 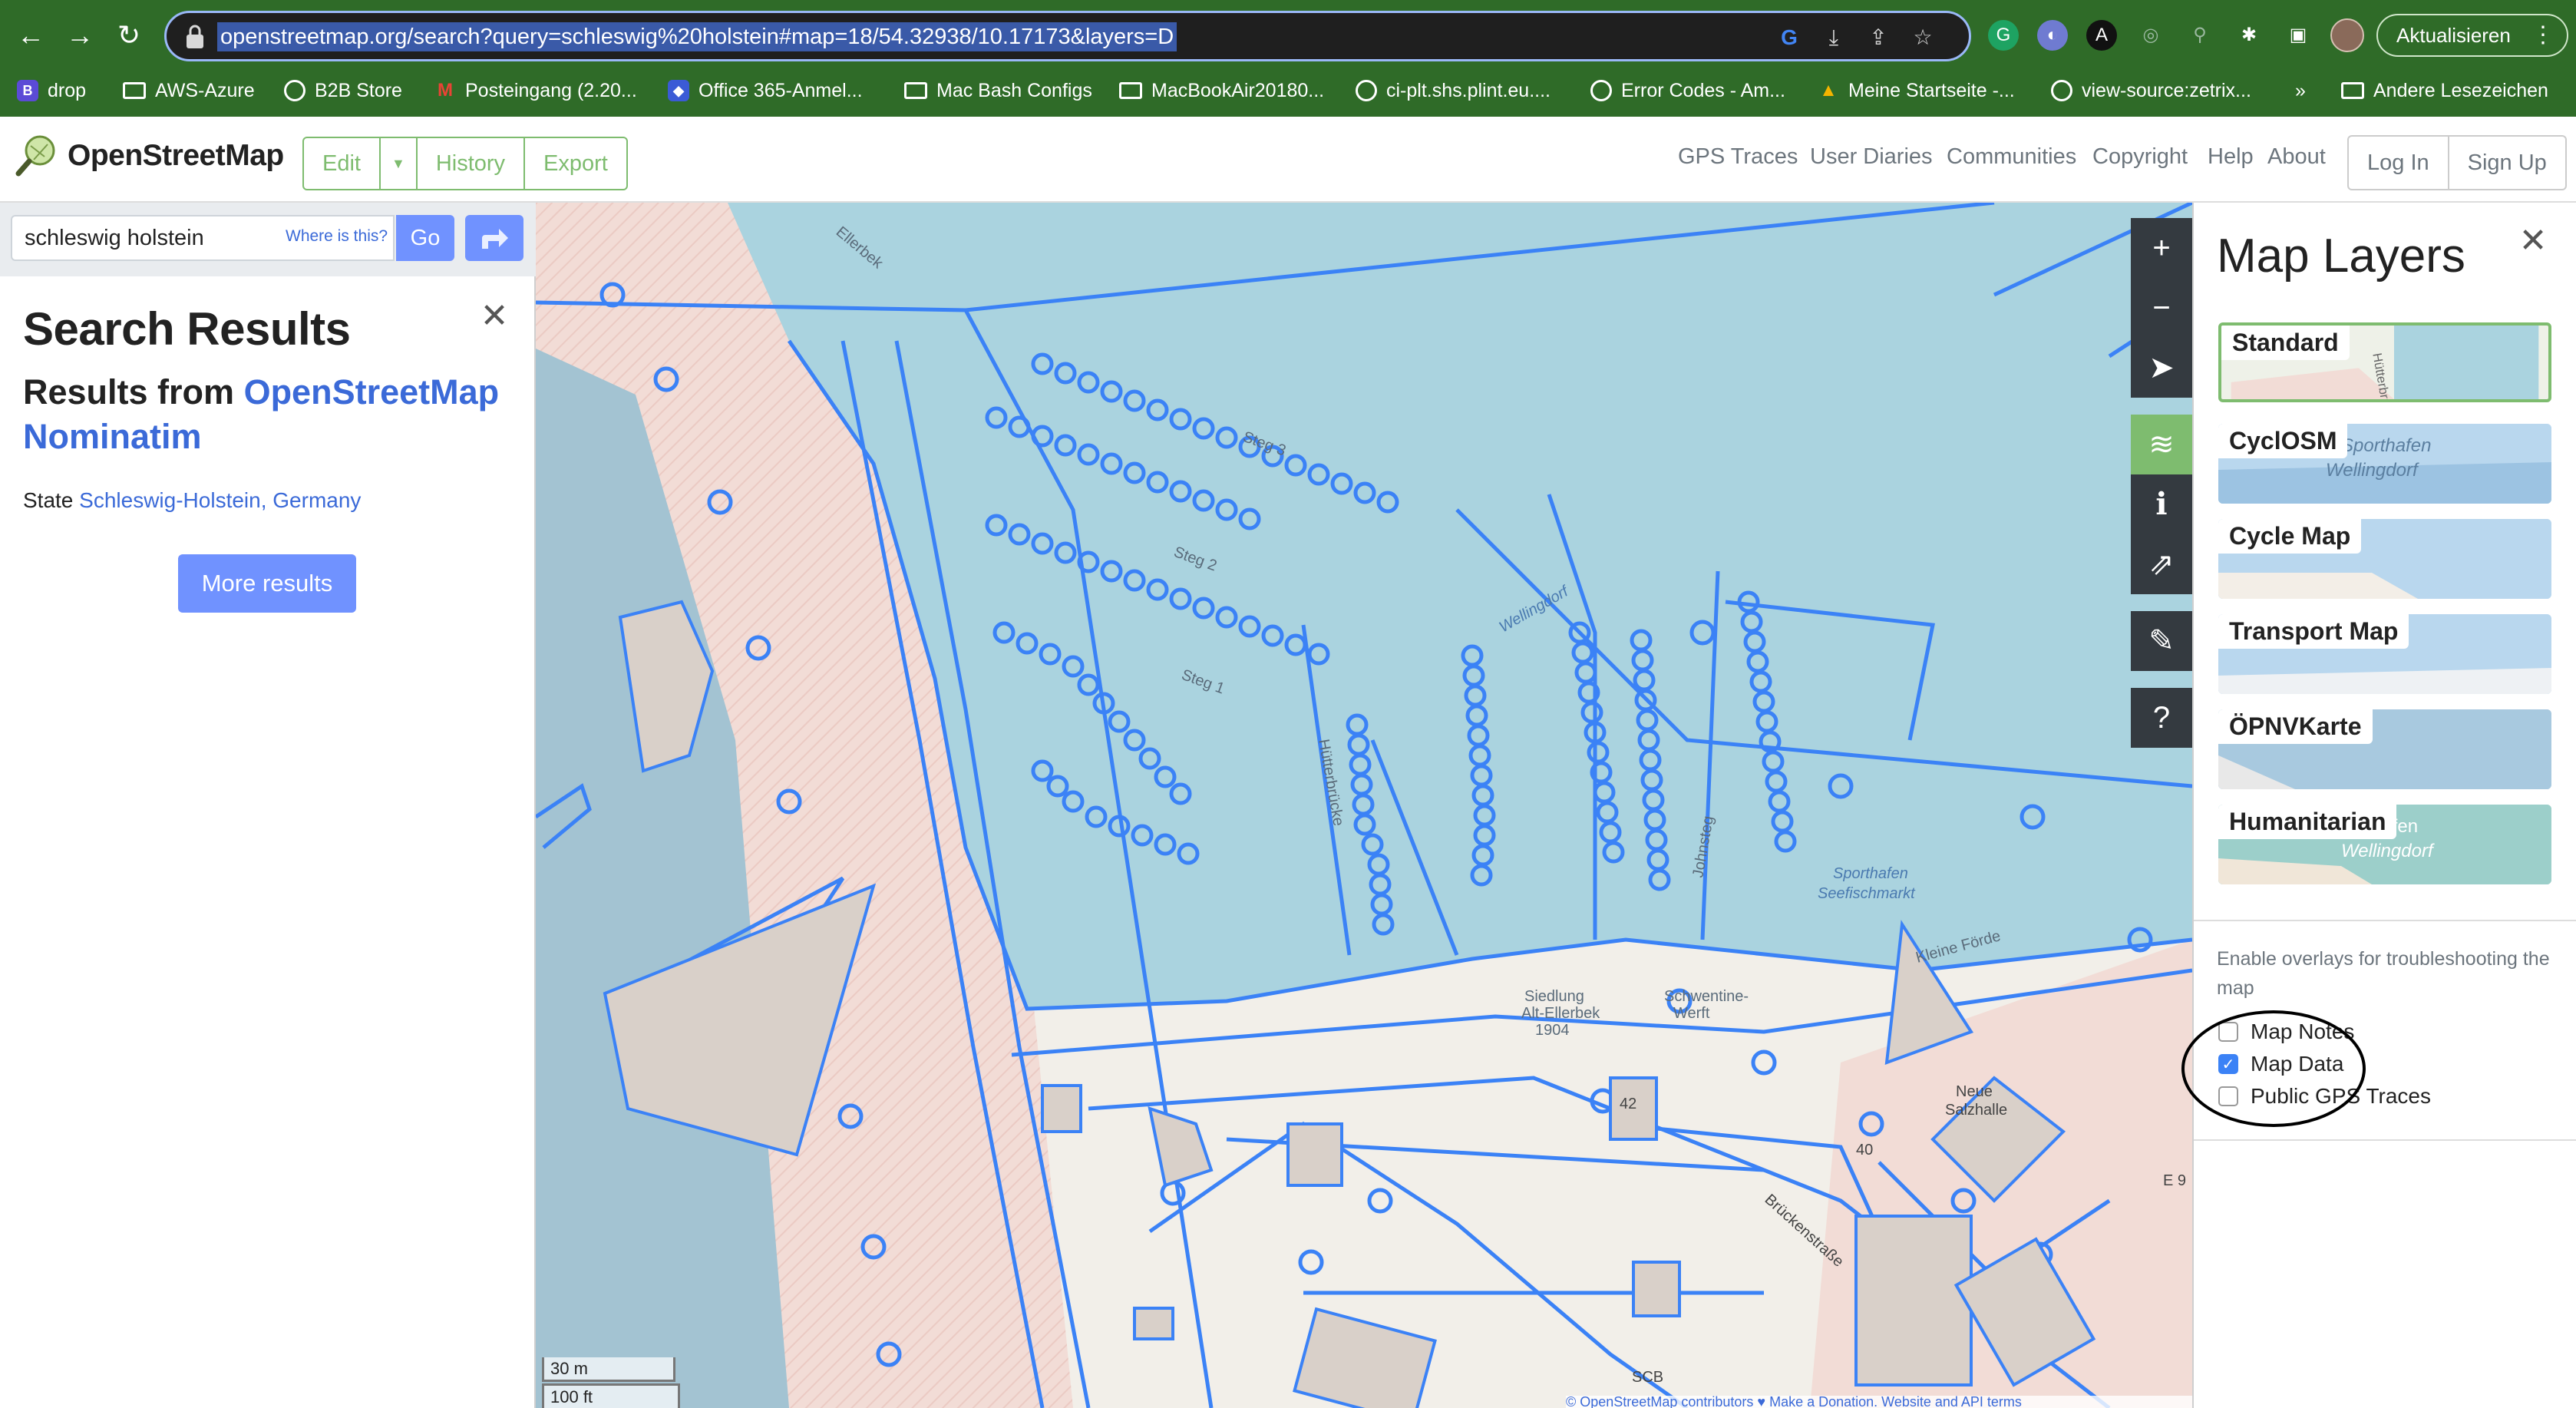 What do you see at coordinates (337, 236) in the screenshot?
I see `where-is-this-link: Where is this?` at bounding box center [337, 236].